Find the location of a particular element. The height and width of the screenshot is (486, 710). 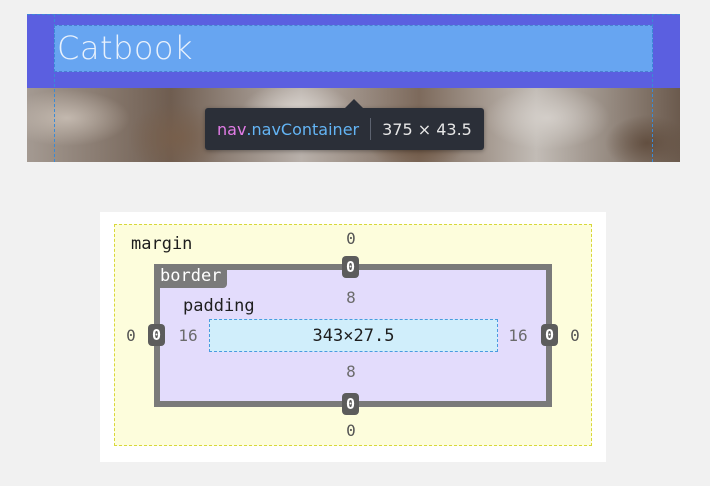

tooltip-separator is located at coordinates (371, 129).